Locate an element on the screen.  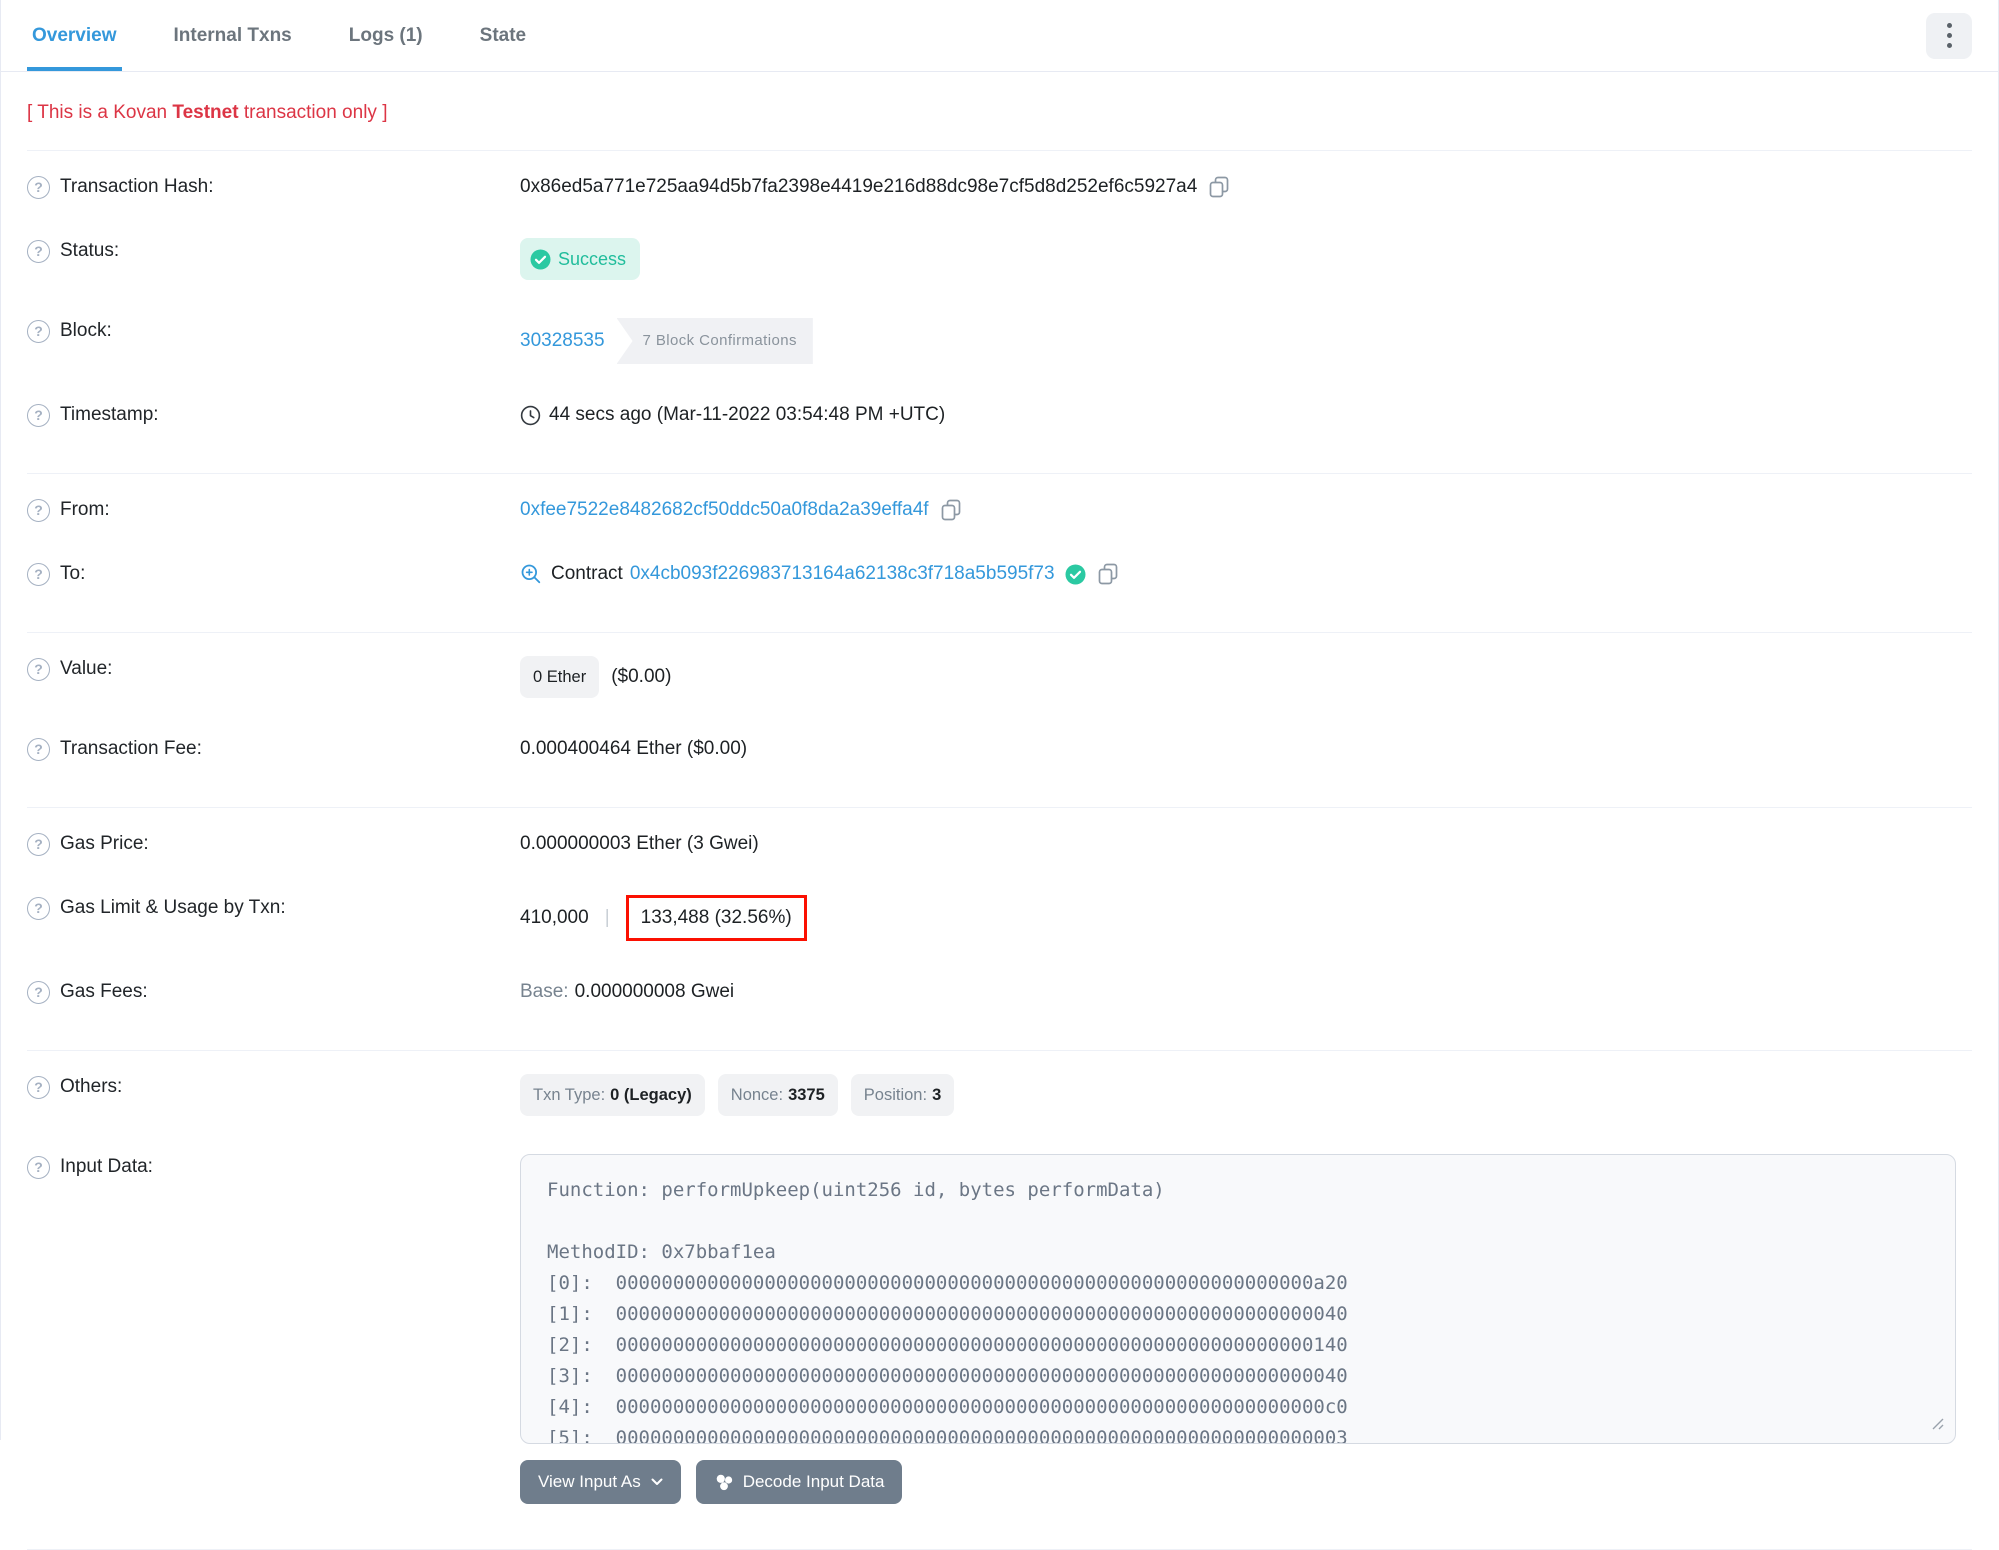
gas-price-value: 0.000000003 Ether (3 Gwei) is located at coordinates (639, 843).